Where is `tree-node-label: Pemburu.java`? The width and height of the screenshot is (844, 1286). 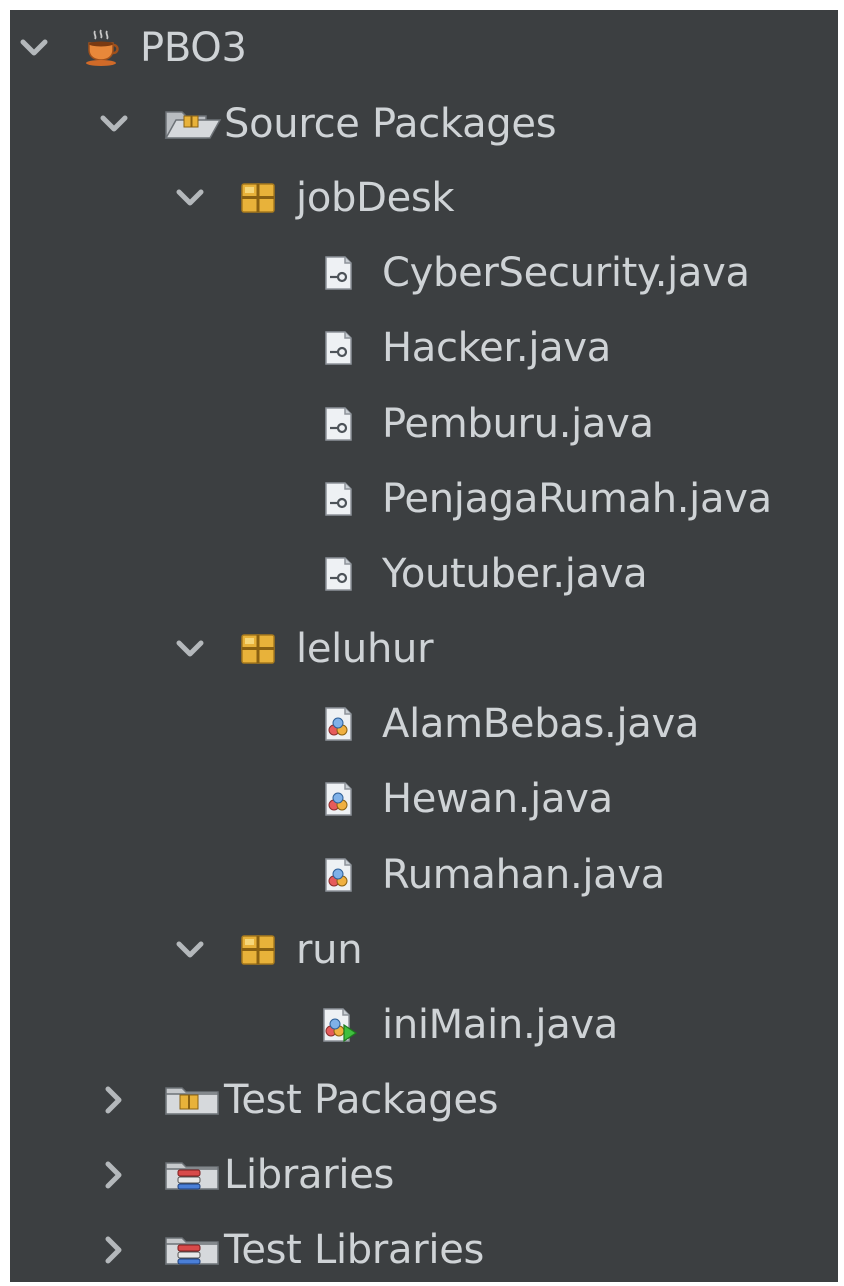
tree-node-label: Pemburu.java is located at coordinates (518, 424).